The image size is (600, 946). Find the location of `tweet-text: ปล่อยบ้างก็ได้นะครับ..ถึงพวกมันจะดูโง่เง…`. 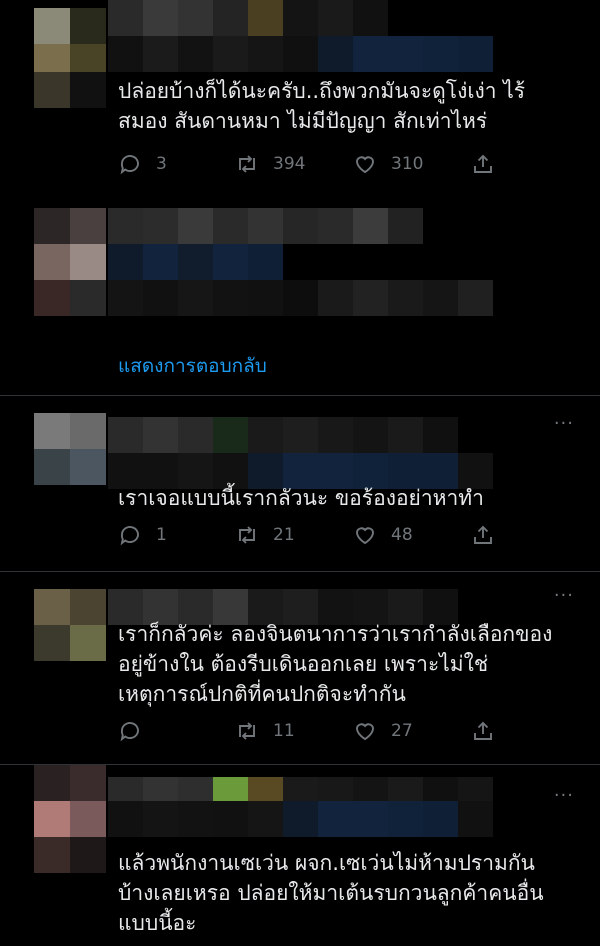

tweet-text: ปล่อยบ้างก็ได้นะครับ..ถึงพวกมันจะดูโง่เง… is located at coordinates (322, 106).